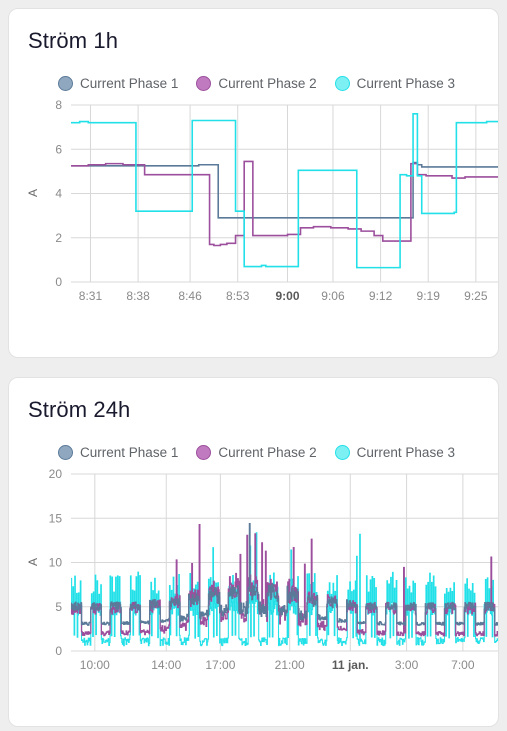 The image size is (507, 731). I want to click on series-line-phase3, so click(284, 589).